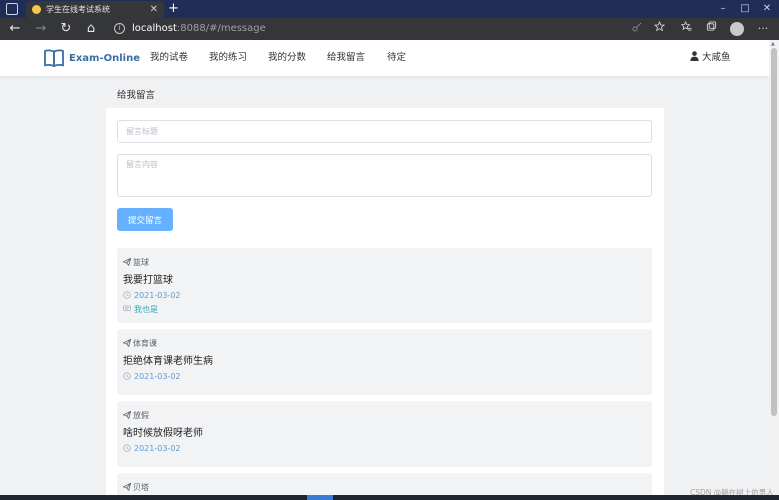  What do you see at coordinates (637, 29) in the screenshot?
I see `key-icon` at bounding box center [637, 29].